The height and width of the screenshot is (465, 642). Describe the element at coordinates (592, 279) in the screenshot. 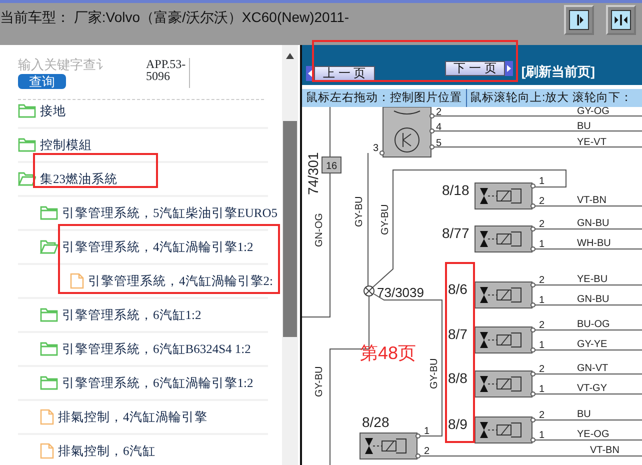

I see `wire-label: YE-BU` at that location.